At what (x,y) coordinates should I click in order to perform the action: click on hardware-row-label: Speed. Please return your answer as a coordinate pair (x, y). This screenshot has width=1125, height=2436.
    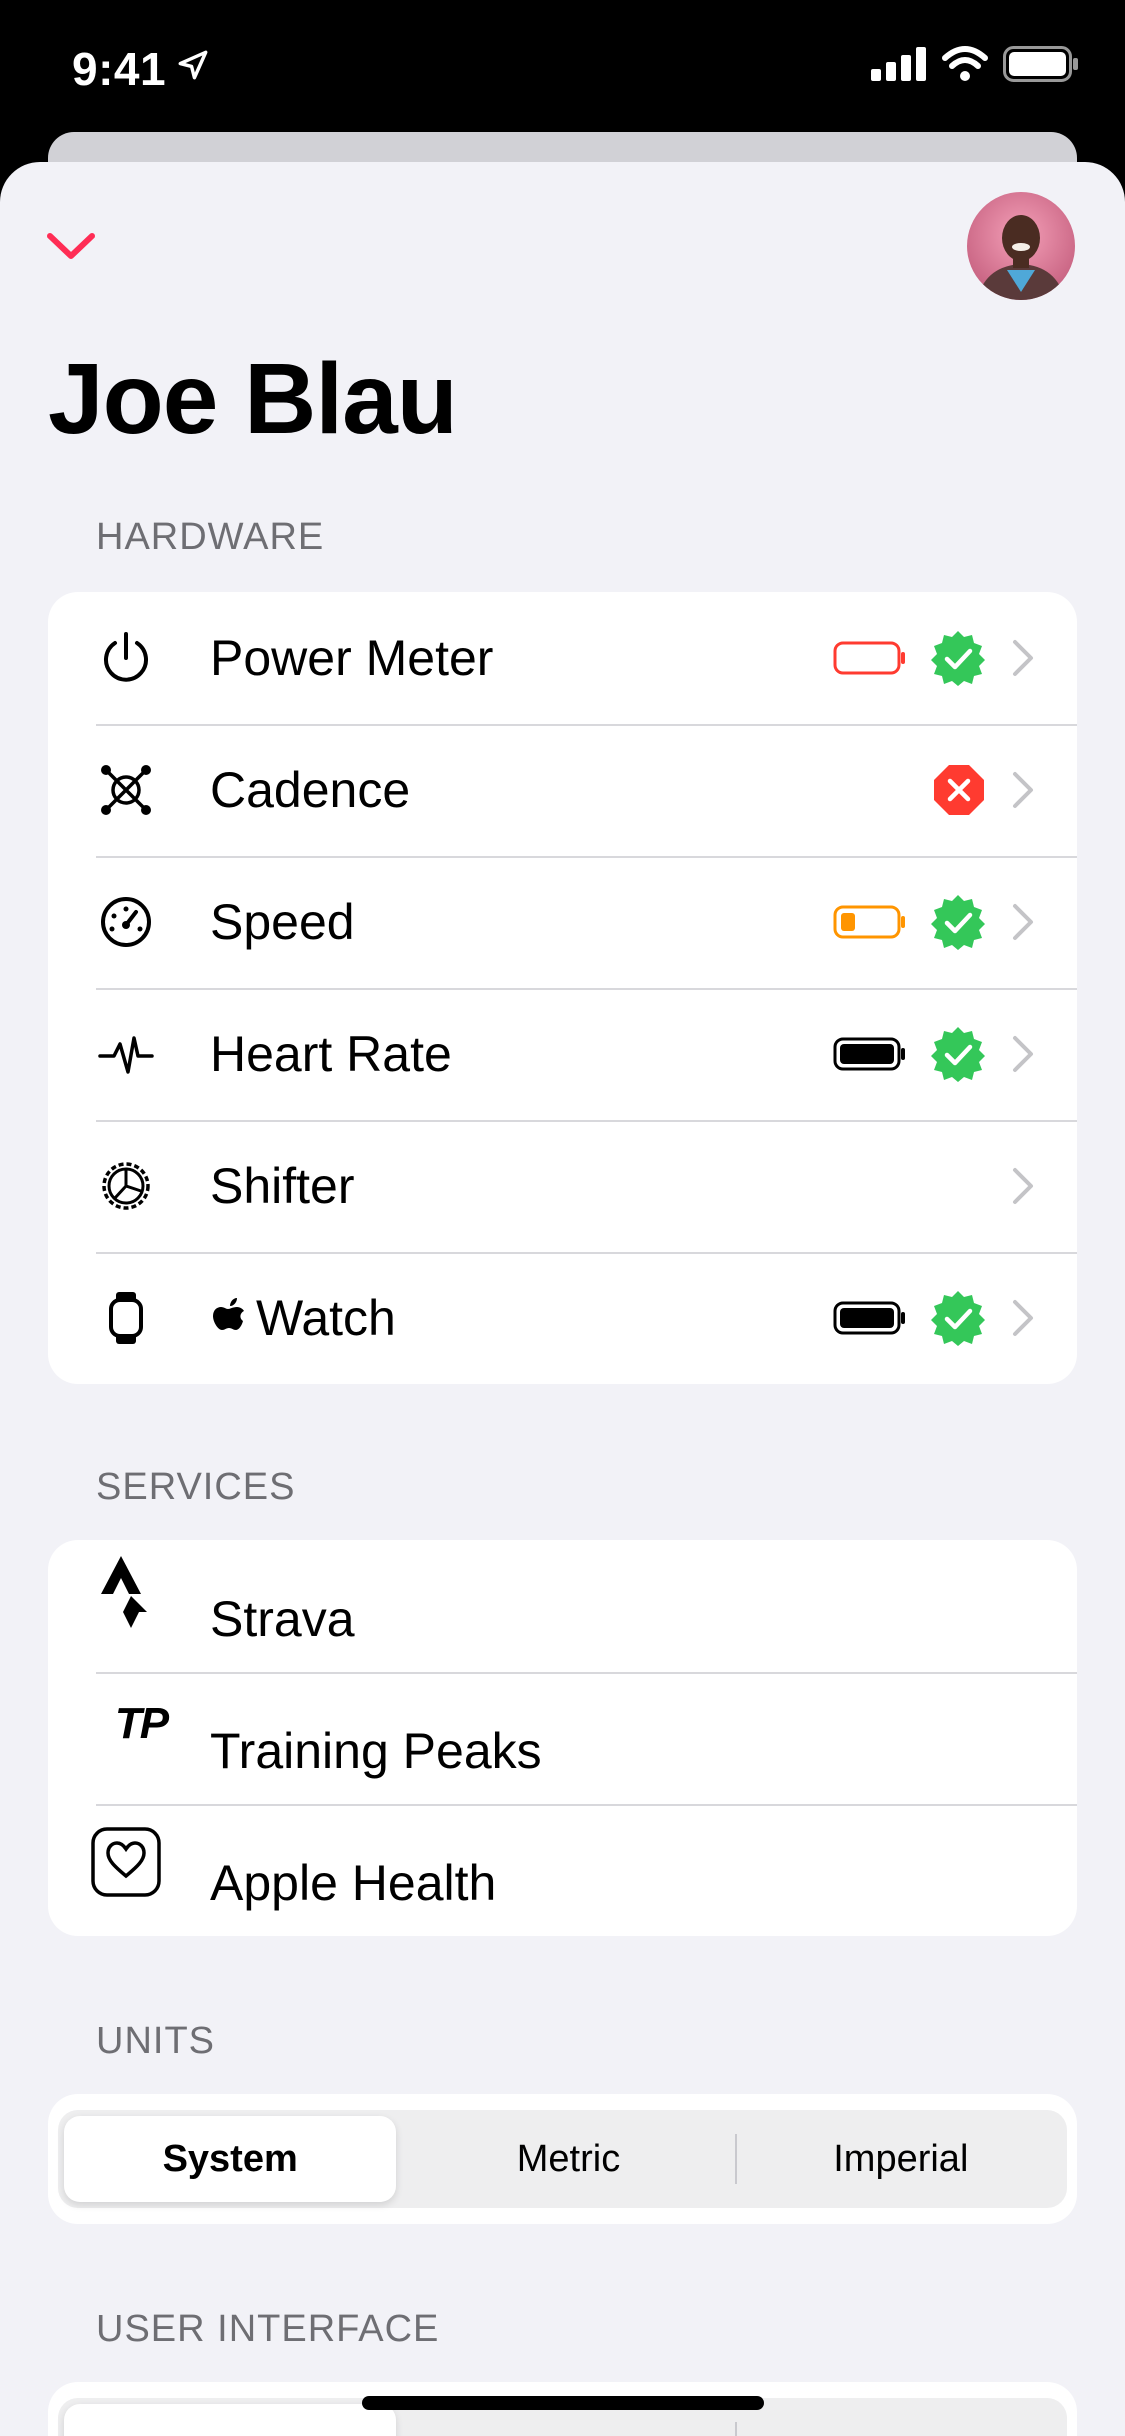
    Looking at the image, I should click on (282, 922).